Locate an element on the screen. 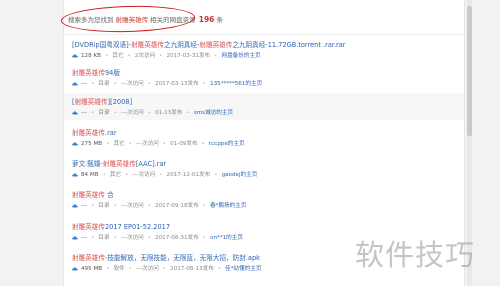  result-meta: 275 MB • 其它 • ---次访问 • 01-09发布 • tccppe的主页 is located at coordinates (158, 143).